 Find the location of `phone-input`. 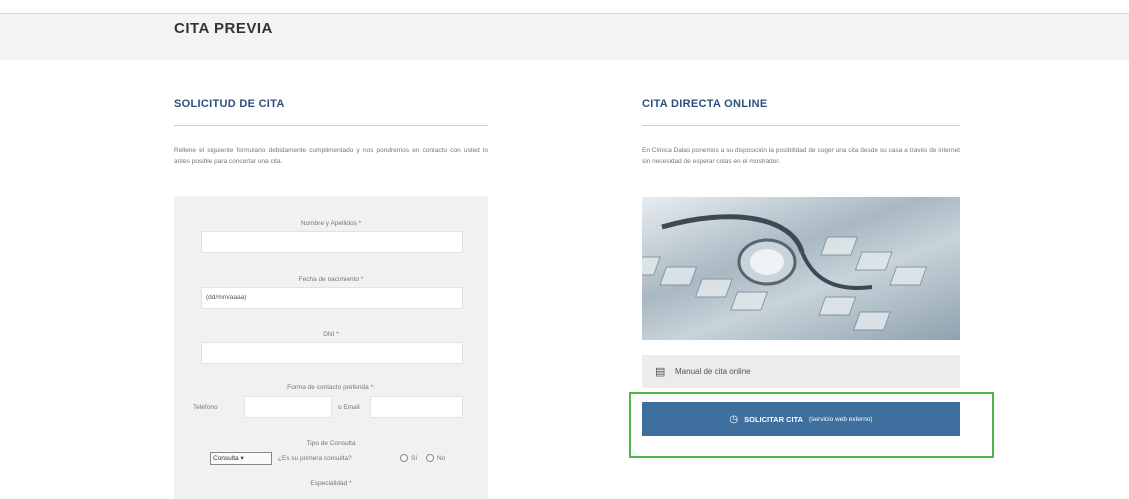

phone-input is located at coordinates (288, 407).